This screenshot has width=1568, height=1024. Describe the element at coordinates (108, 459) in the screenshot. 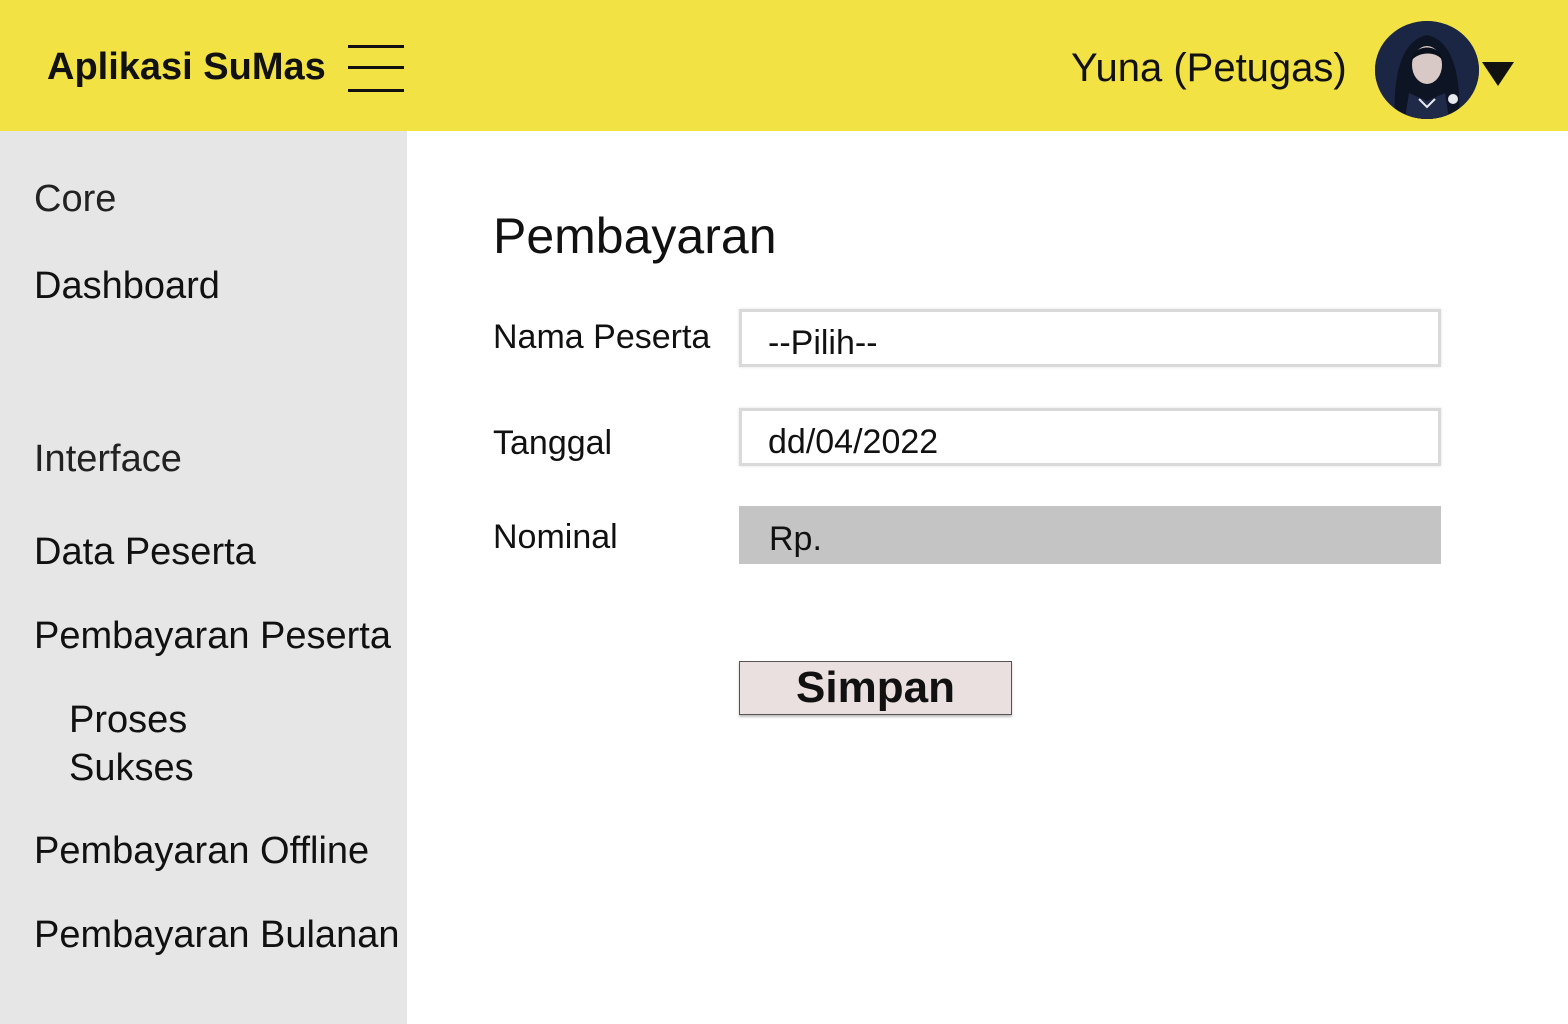

I see `sidebar-heading-interface: Interface` at that location.